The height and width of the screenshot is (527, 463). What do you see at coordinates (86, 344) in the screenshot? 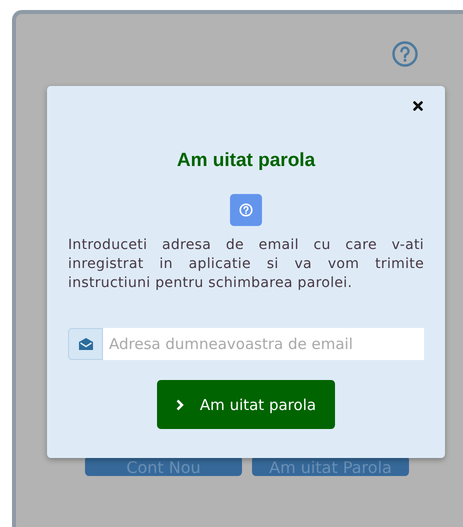
I see `envelope-icon` at bounding box center [86, 344].